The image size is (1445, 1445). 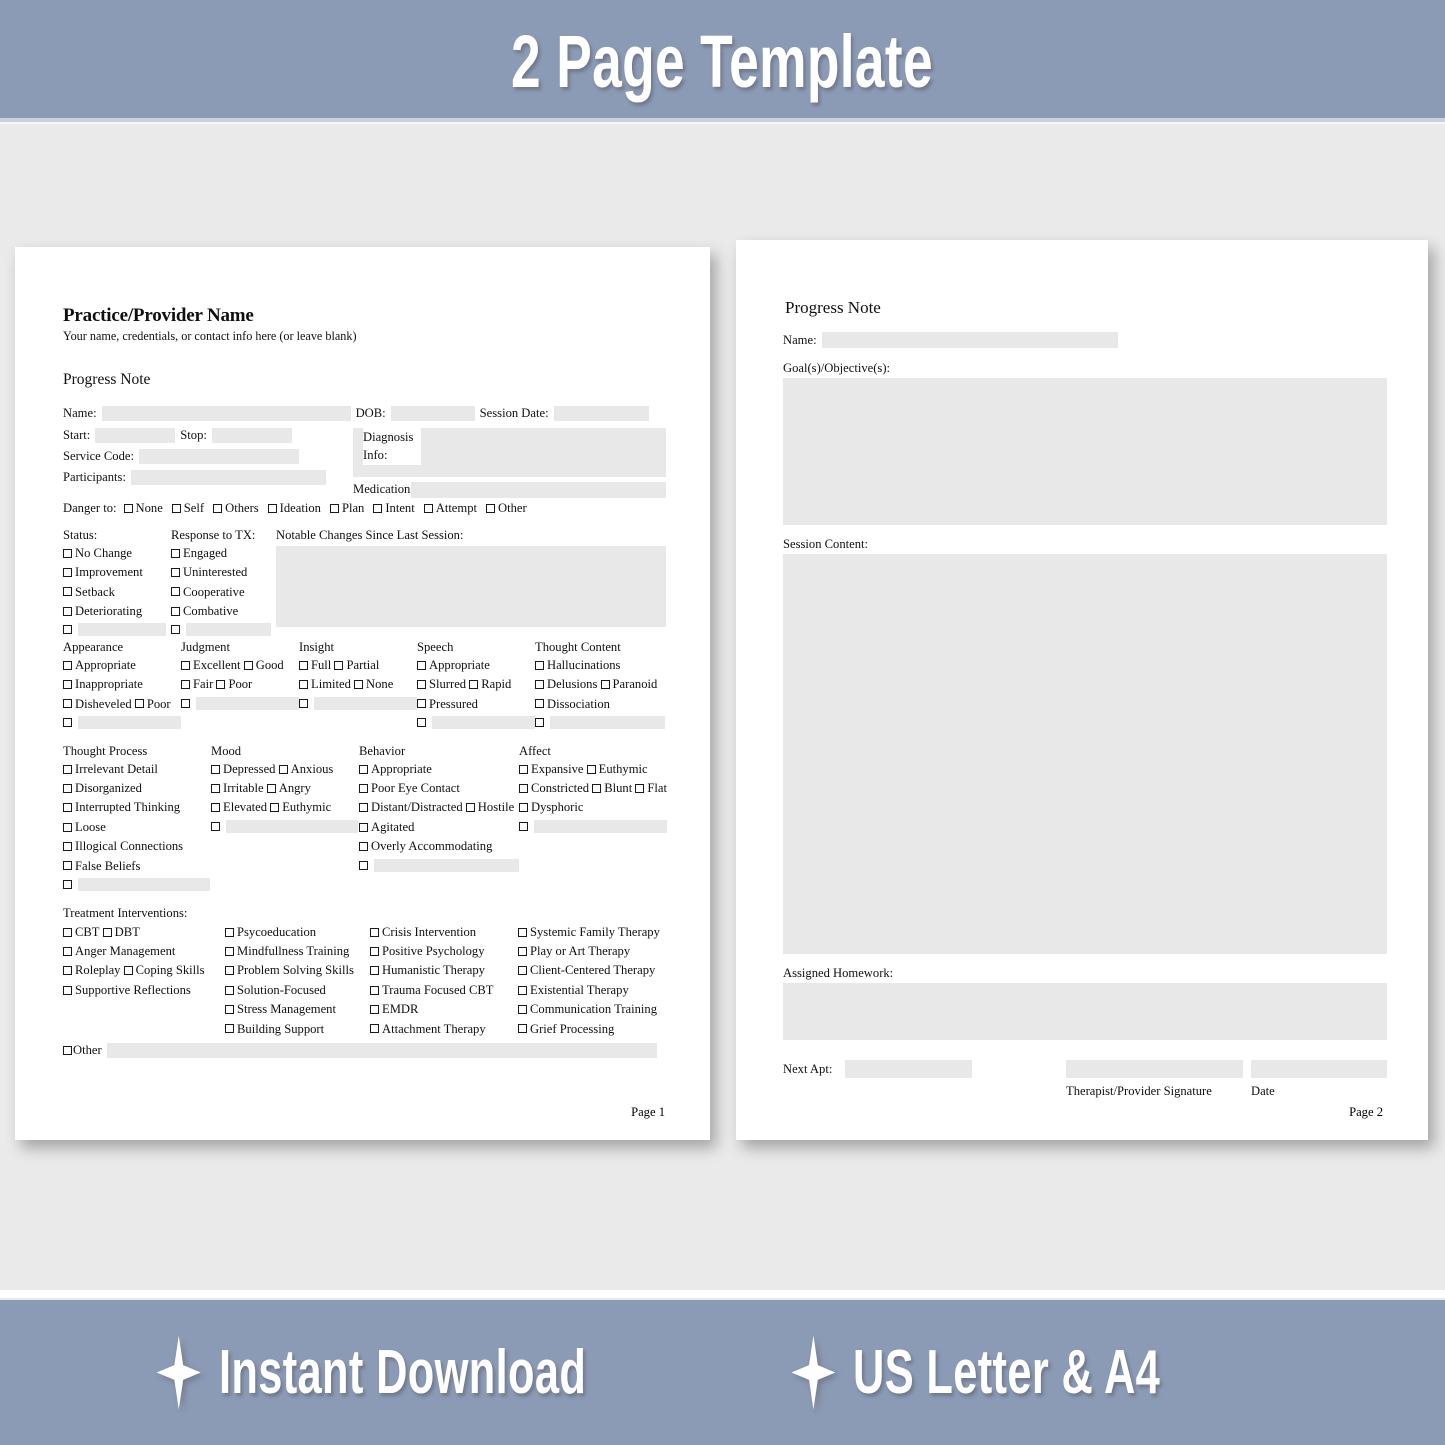 I want to click on danger-option-plan: Plan, so click(x=346, y=508).